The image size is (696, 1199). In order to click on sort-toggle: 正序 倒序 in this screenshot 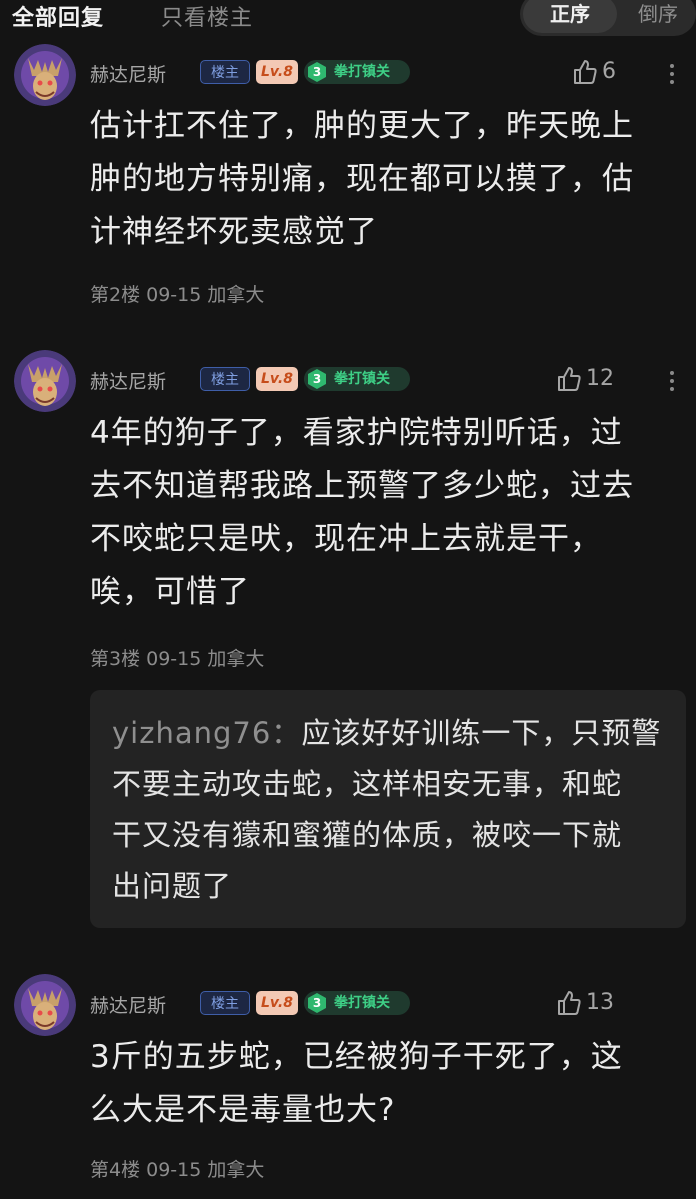, I will do `click(608, 18)`.